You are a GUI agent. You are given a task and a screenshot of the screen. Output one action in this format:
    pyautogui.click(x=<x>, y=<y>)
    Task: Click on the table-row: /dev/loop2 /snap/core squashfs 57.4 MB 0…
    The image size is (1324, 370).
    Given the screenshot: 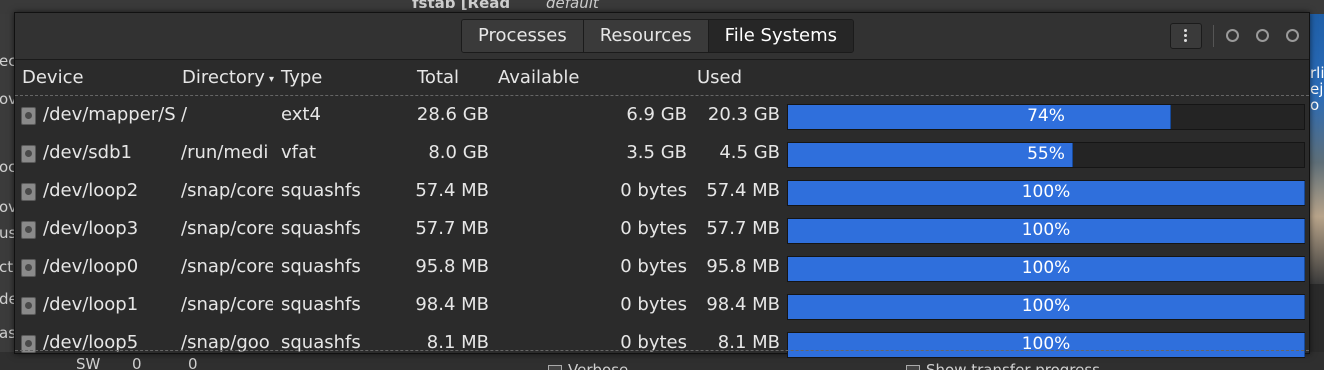 What is the action you would take?
    pyautogui.click(x=662, y=192)
    